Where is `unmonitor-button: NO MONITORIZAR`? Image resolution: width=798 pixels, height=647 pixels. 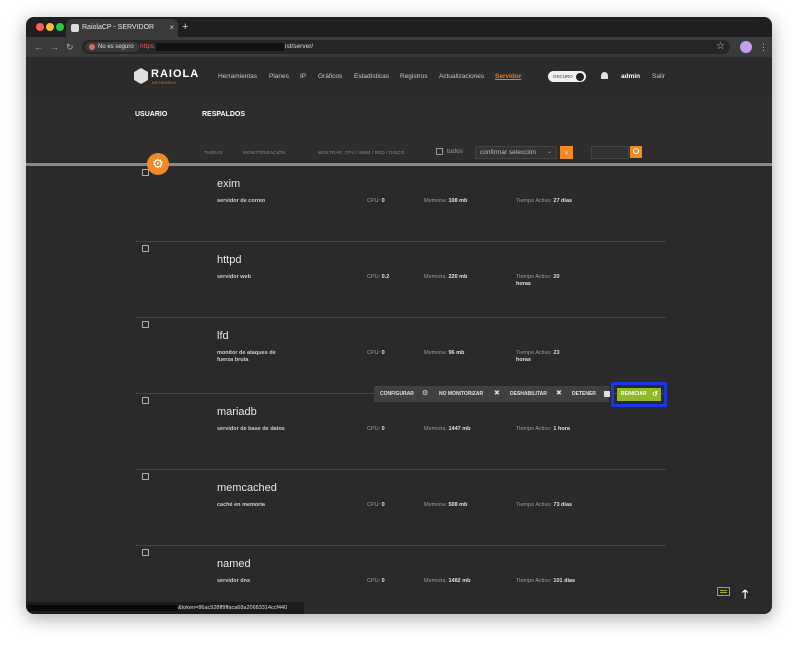
unmonitor-button: NO MONITORIZAR is located at coordinates (461, 394).